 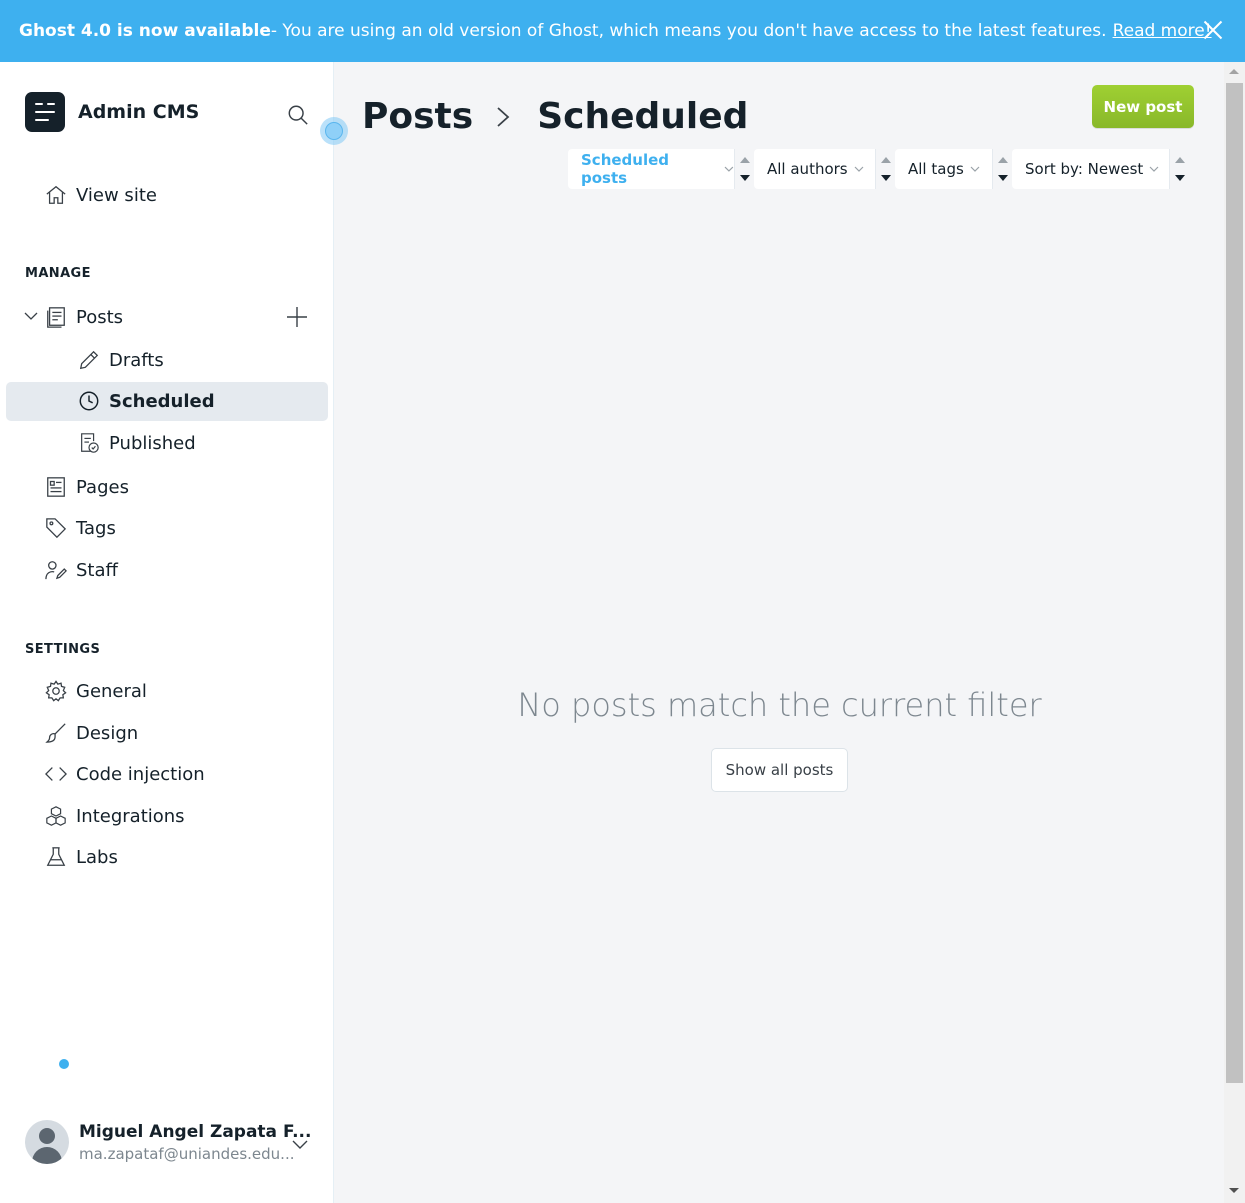 What do you see at coordinates (56, 570) in the screenshot?
I see `staff-icon` at bounding box center [56, 570].